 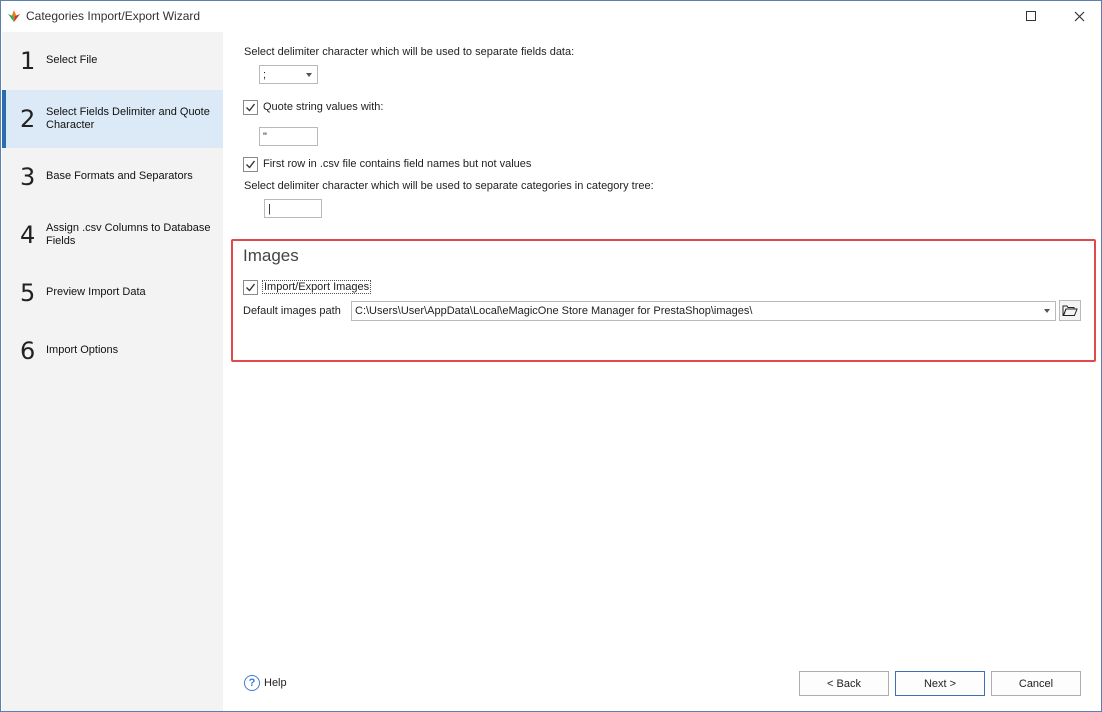 I want to click on help-label: Help, so click(x=275, y=683).